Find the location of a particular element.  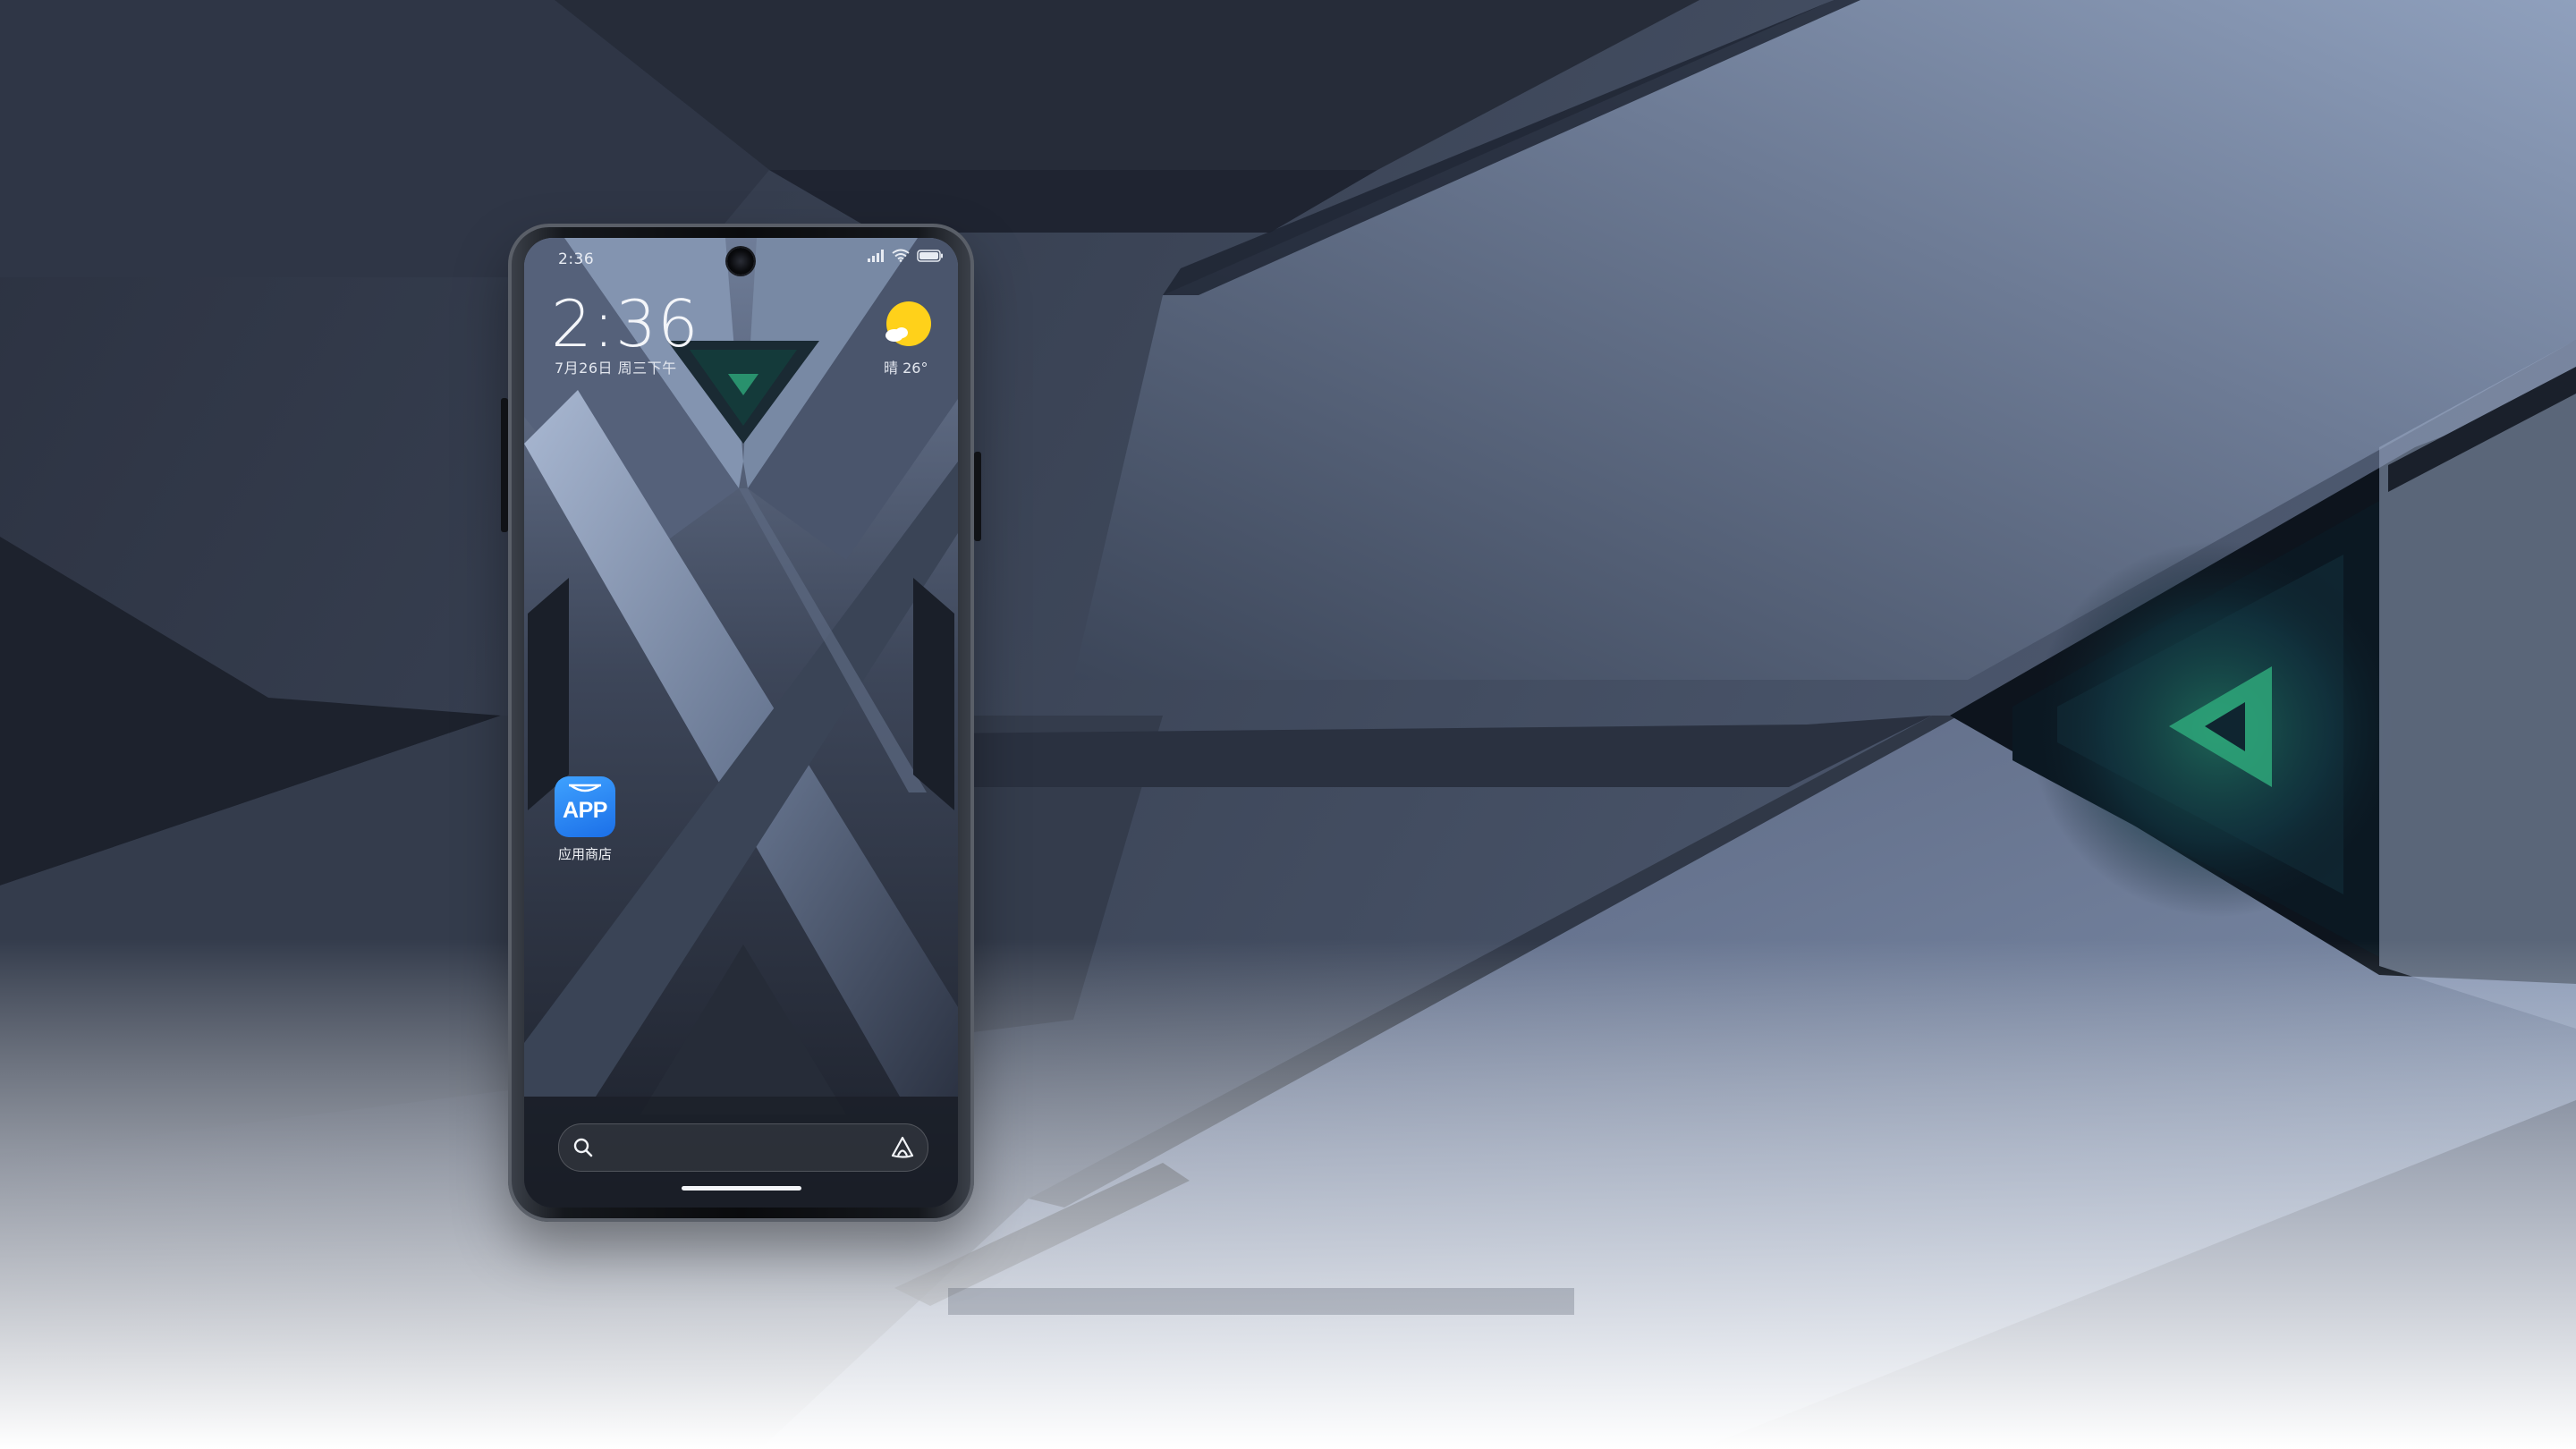

wallpaper is located at coordinates (741, 723).